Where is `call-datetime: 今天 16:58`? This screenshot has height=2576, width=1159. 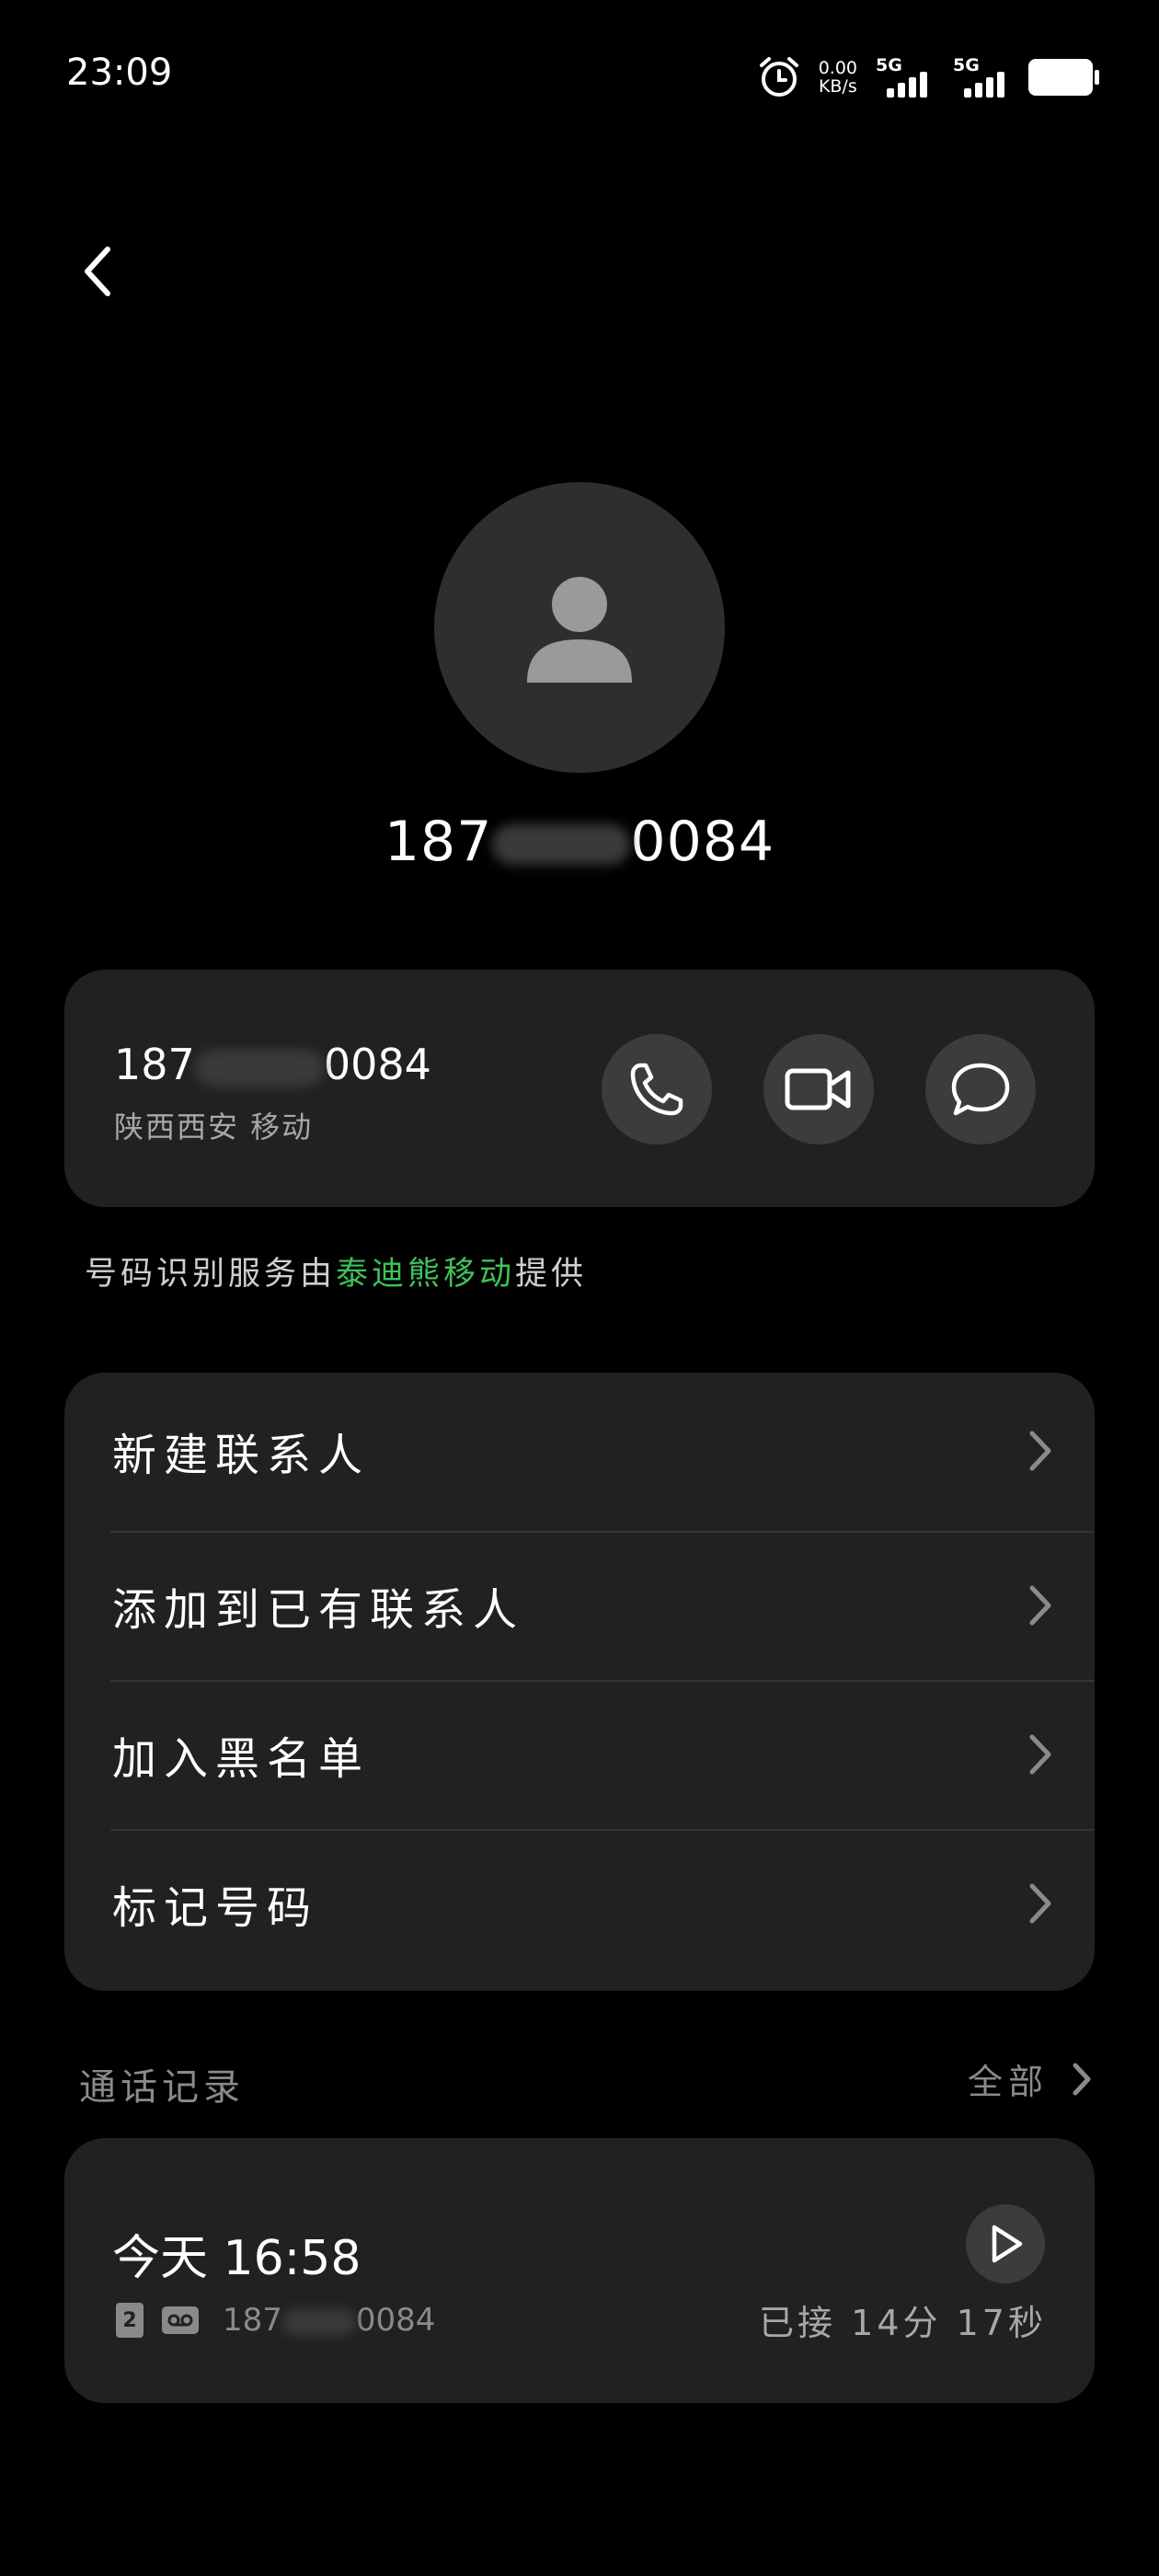 call-datetime: 今天 16:58 is located at coordinates (236, 2253).